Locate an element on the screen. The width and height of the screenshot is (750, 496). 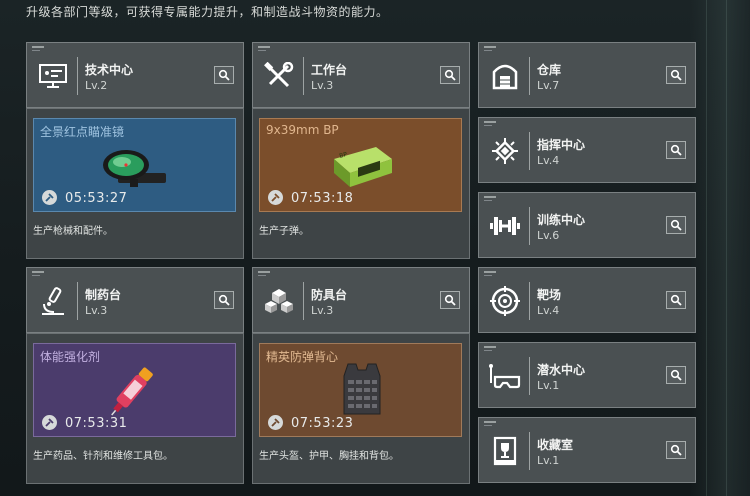
station-name: 靶场 is located at coordinates (549, 295).